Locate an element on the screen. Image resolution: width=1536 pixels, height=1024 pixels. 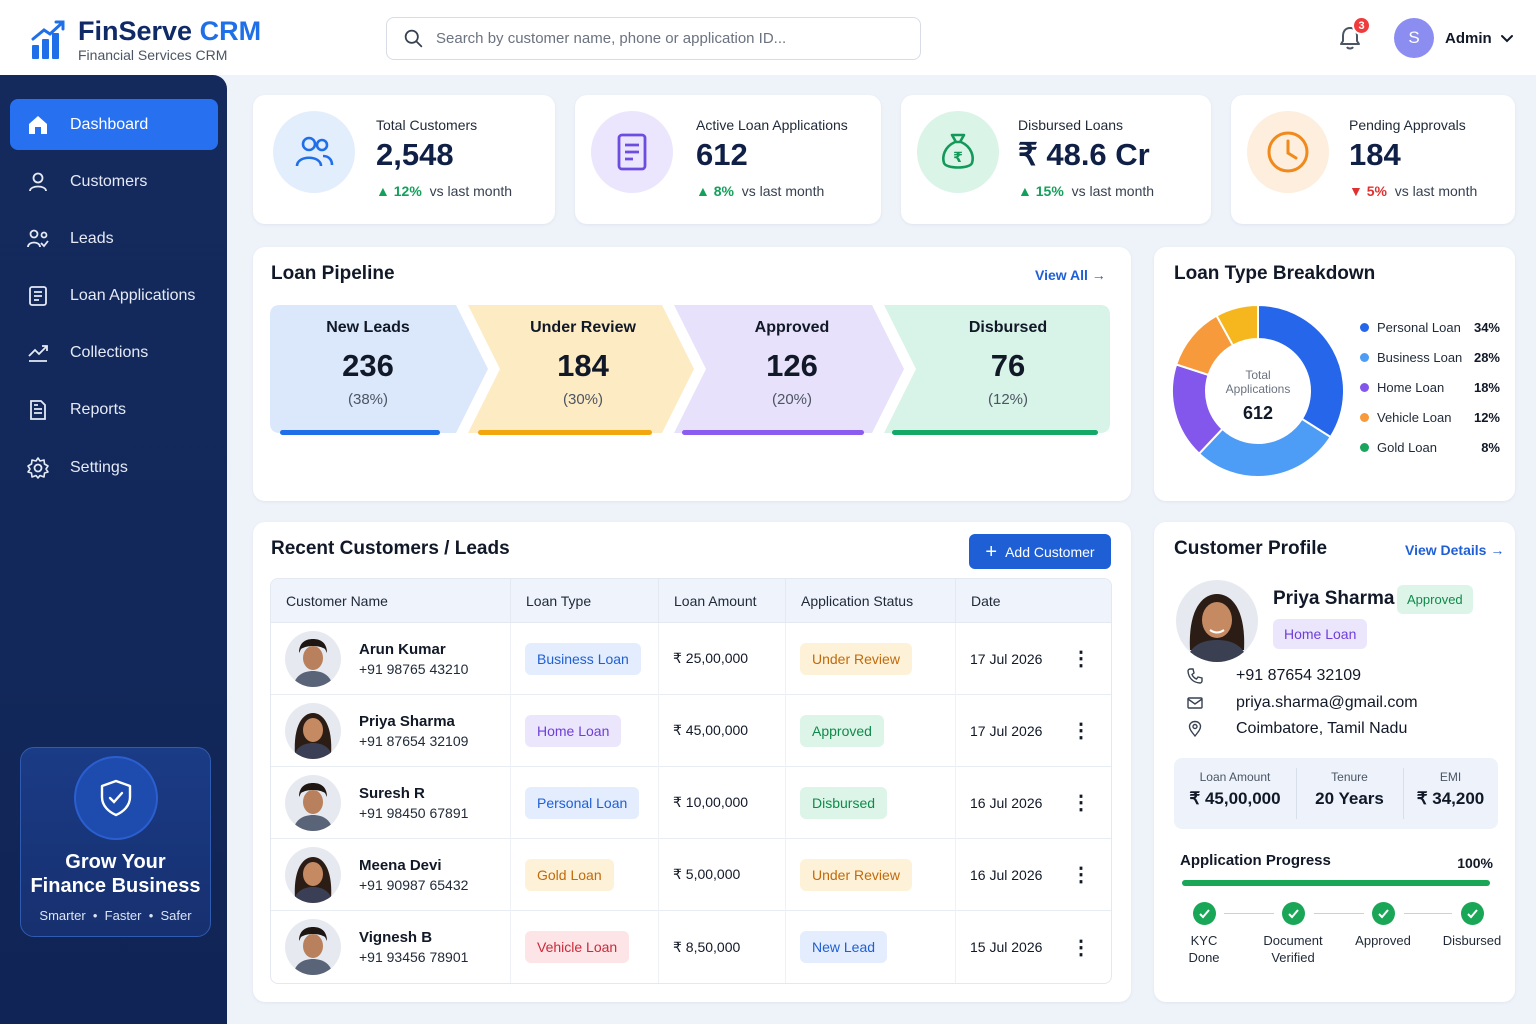
profile-email: priya.sharma@gmail.com is located at coordinates (1302, 703).